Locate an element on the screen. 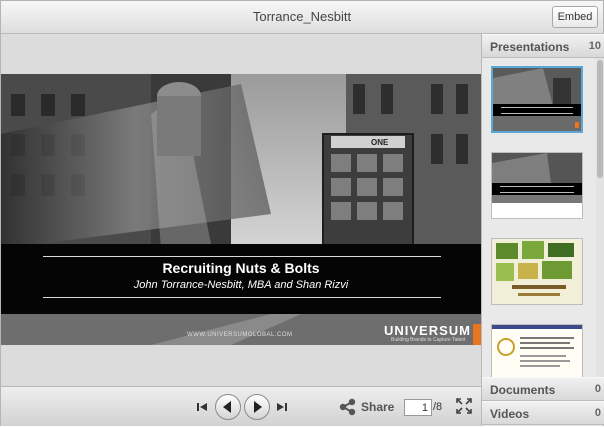 The height and width of the screenshot is (428, 604). skip-back-icon is located at coordinates (202, 407).